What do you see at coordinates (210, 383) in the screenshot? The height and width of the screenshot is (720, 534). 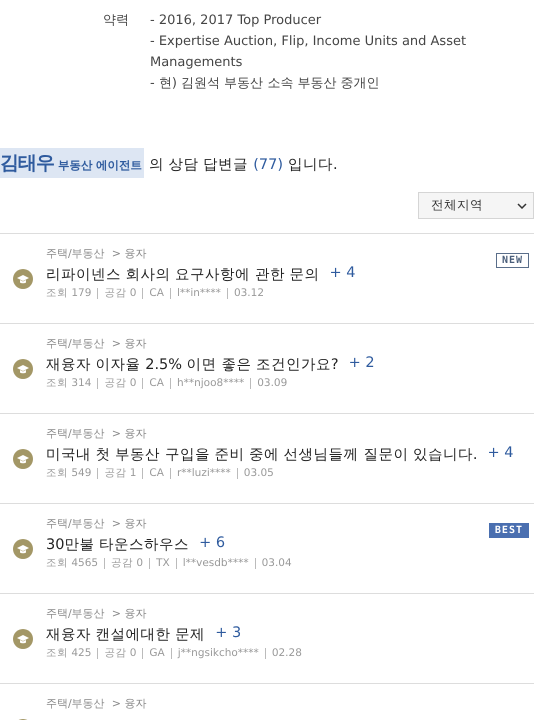 I see `post-meta: h**njoo8****` at bounding box center [210, 383].